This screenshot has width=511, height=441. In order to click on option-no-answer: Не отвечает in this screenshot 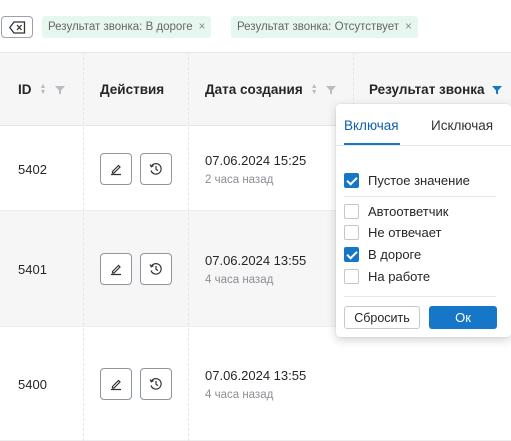, I will do `click(392, 232)`.